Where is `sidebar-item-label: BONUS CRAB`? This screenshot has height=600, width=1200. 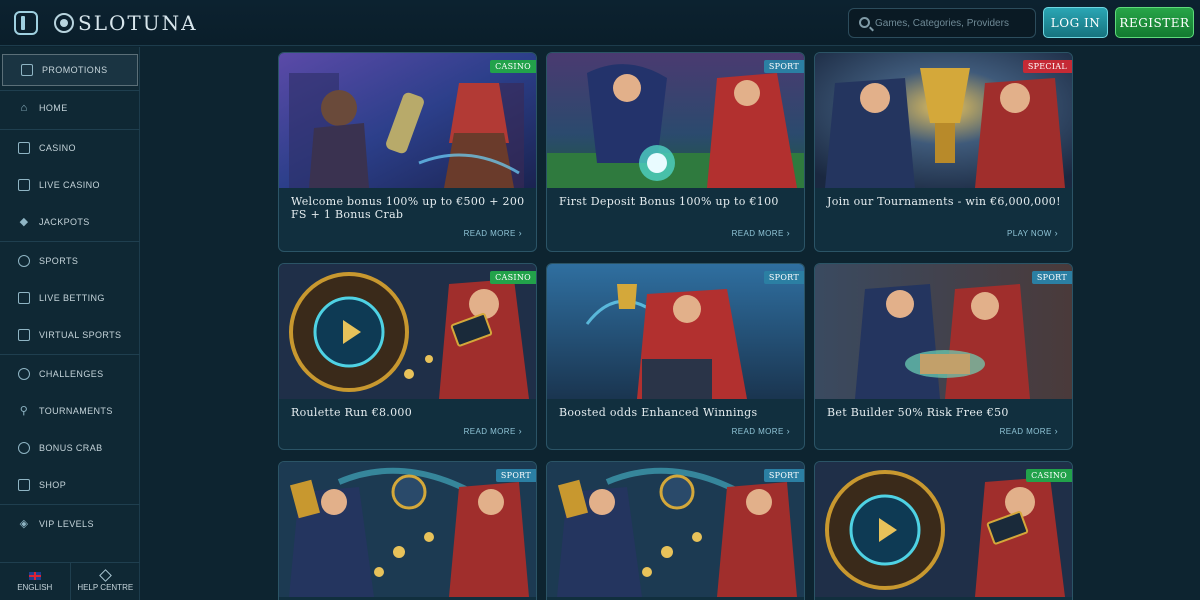 sidebar-item-label: BONUS CRAB is located at coordinates (71, 448).